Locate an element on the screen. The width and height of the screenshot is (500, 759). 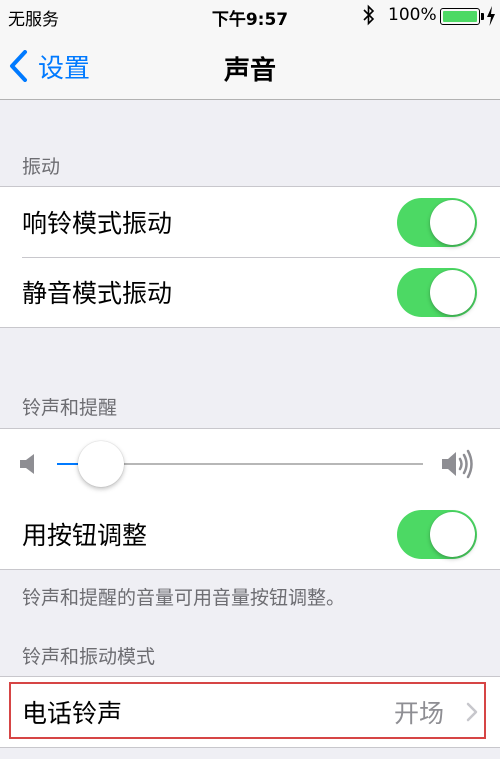
battery-cap is located at coordinates (482, 16).